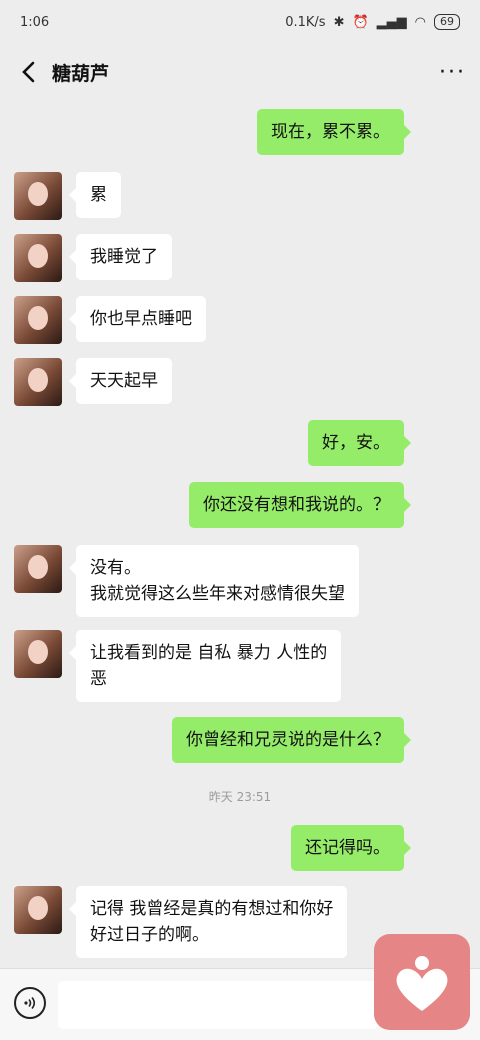 The width and height of the screenshot is (480, 1040). Describe the element at coordinates (359, 443) in the screenshot. I see `message-bubble-sent: 好，安。` at that location.